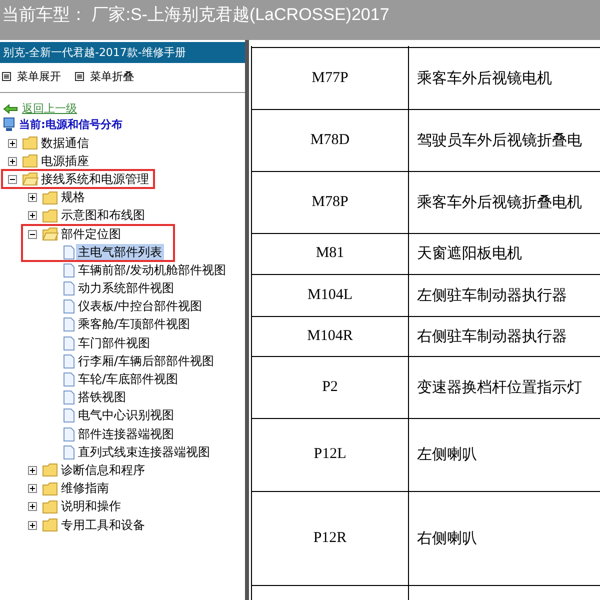 This screenshot has height=600, width=600. What do you see at coordinates (103, 215) in the screenshot?
I see `tree-folder: 示意图和布线图` at bounding box center [103, 215].